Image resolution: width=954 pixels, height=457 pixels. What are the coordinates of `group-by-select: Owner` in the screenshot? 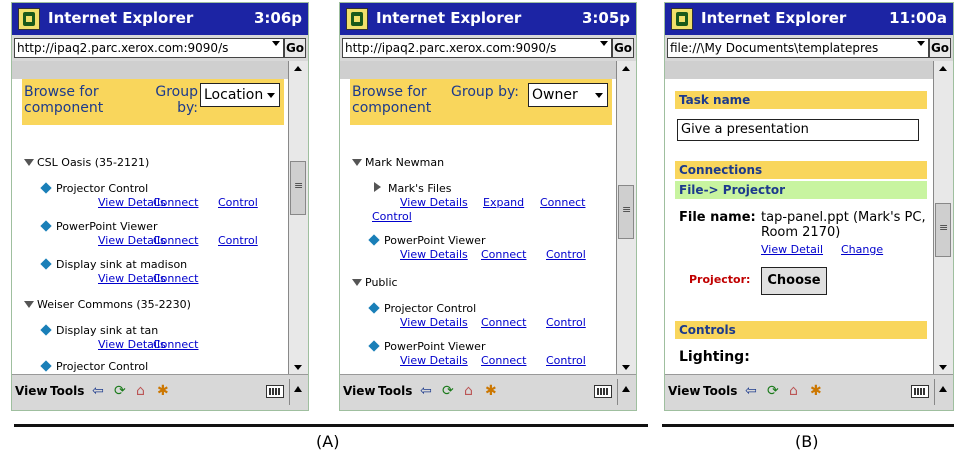 It's located at (568, 95).